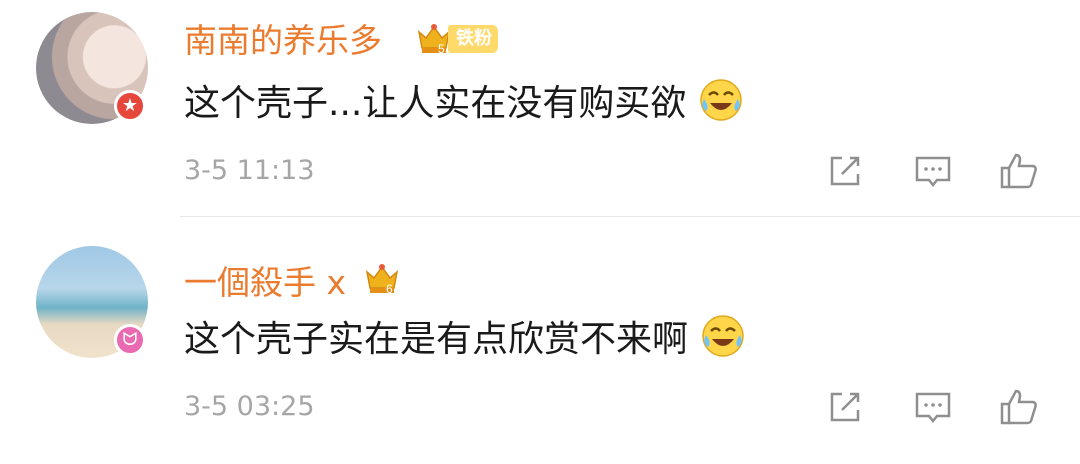 The image size is (1080, 464). What do you see at coordinates (249, 170) in the screenshot?
I see `comment-time: 3-5 11:13` at bounding box center [249, 170].